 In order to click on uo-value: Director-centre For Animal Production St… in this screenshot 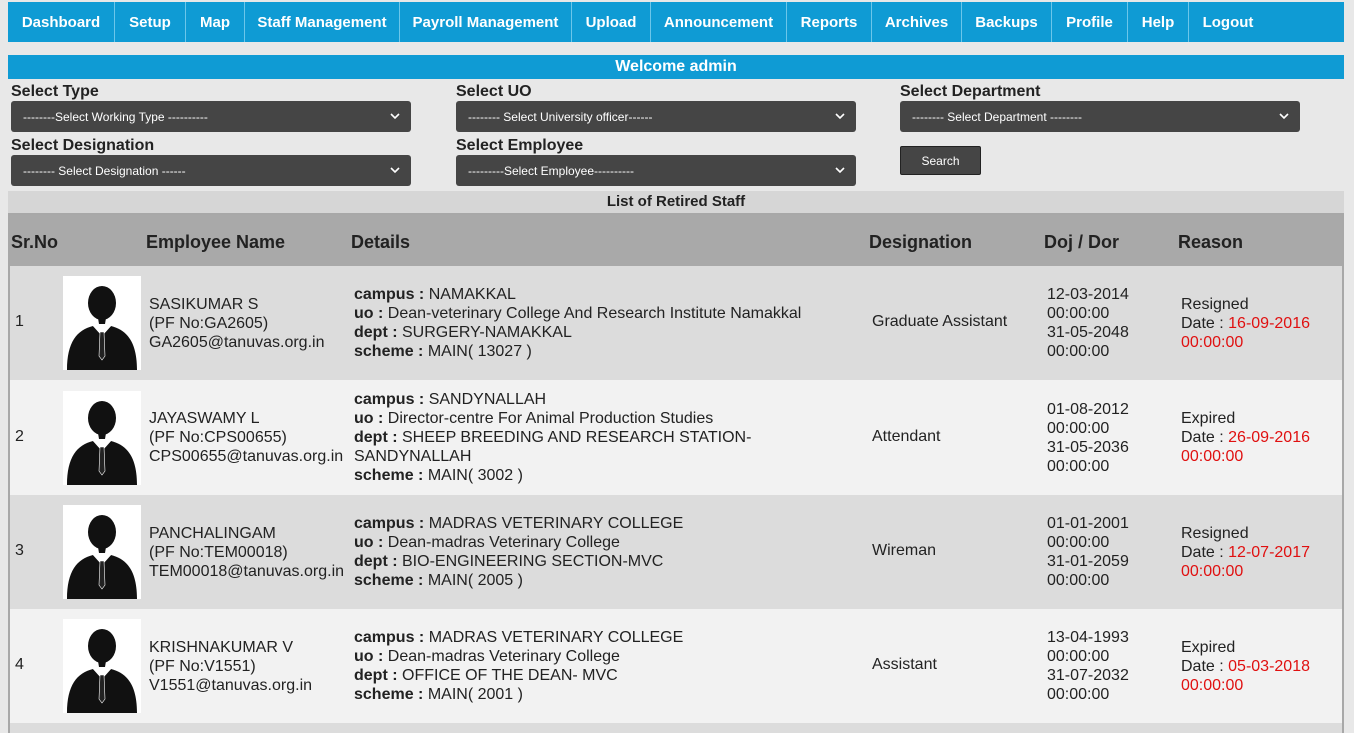, I will do `click(550, 418)`.